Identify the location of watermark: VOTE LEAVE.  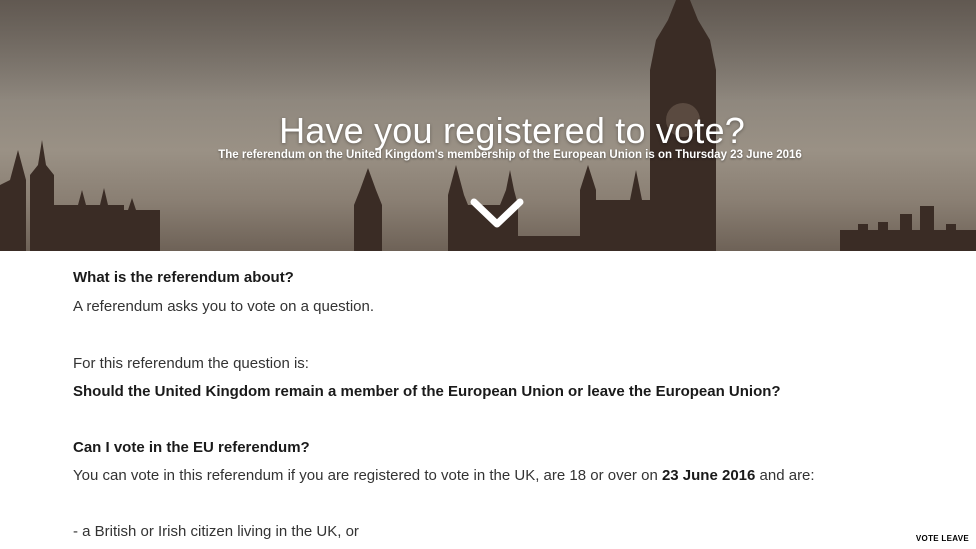
(942, 538).